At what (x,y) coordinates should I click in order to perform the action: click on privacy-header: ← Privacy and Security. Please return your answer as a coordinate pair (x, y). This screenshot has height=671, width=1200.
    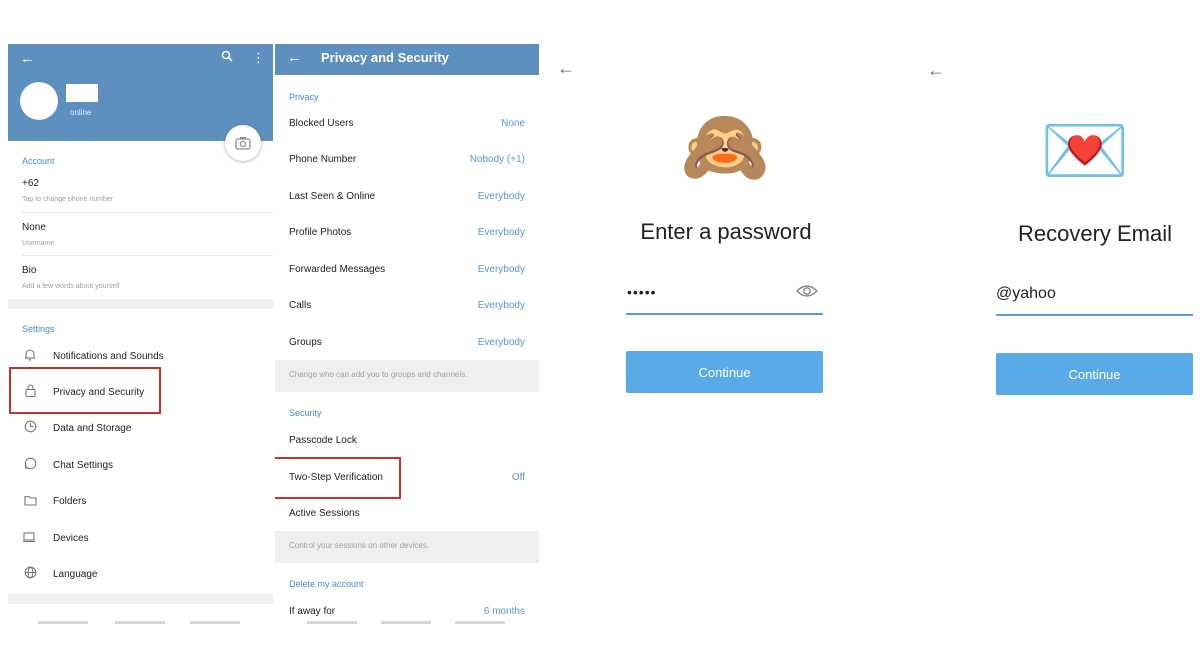
    Looking at the image, I should click on (407, 59).